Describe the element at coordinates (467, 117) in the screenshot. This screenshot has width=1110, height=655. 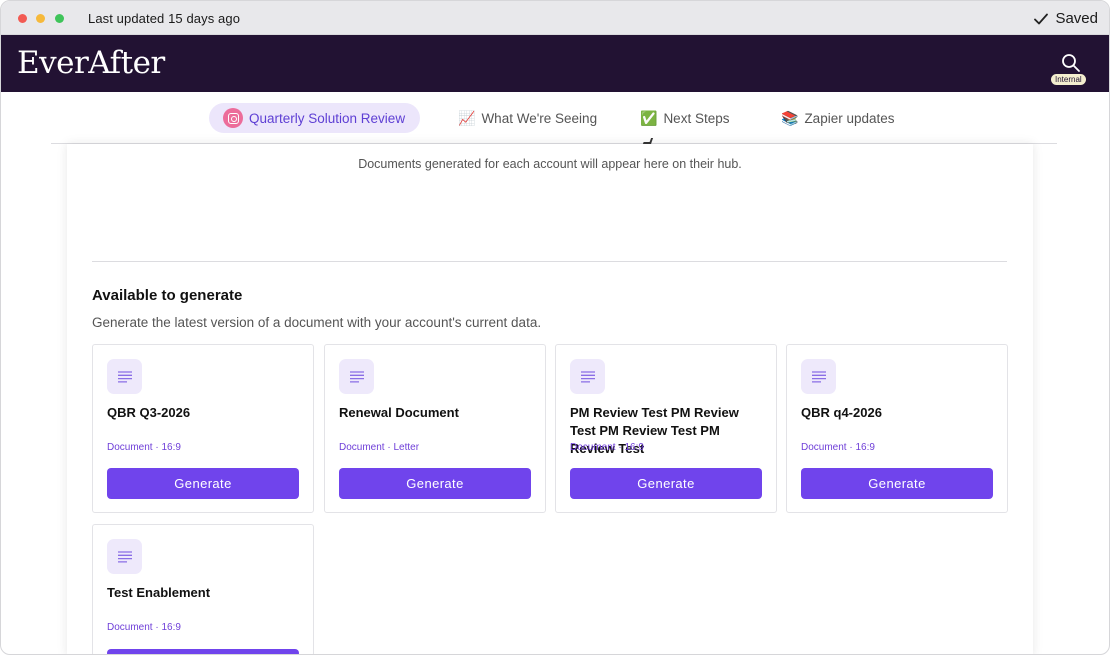
I see `chart-increasing-icon: 📈` at that location.